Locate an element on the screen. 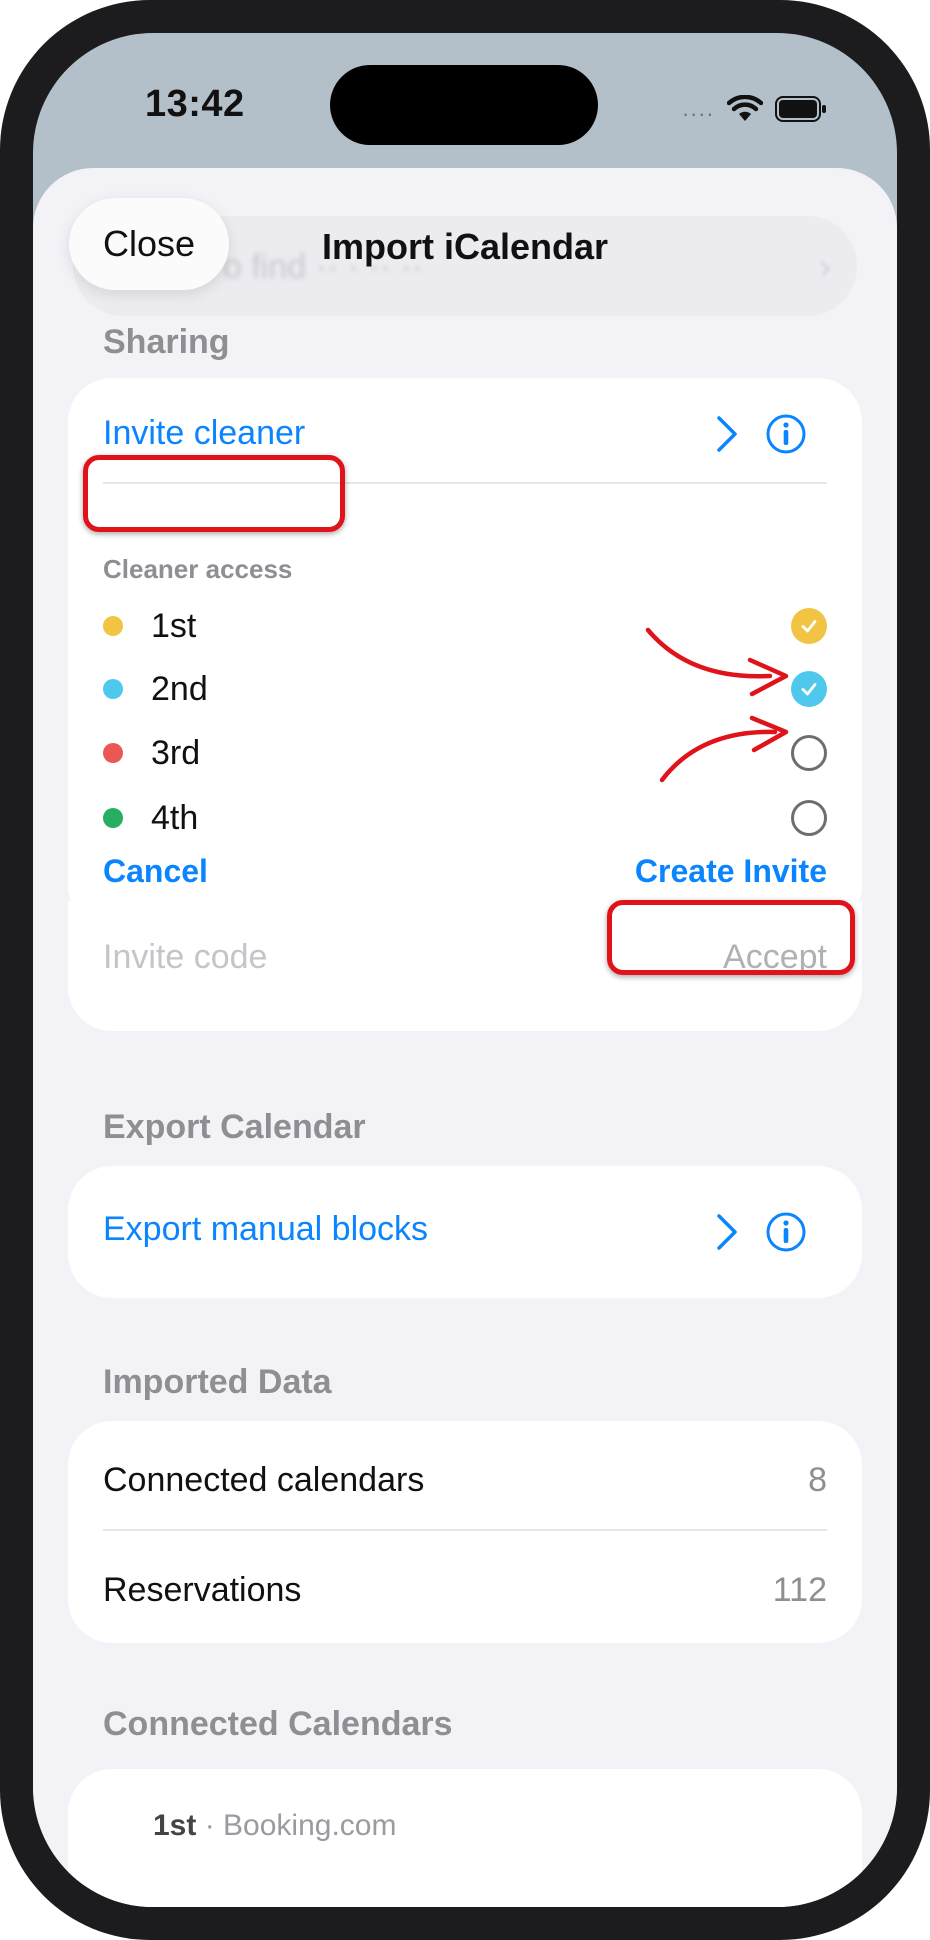 This screenshot has height=1940, width=930. annotation-highlight-create-invite is located at coordinates (731, 937).